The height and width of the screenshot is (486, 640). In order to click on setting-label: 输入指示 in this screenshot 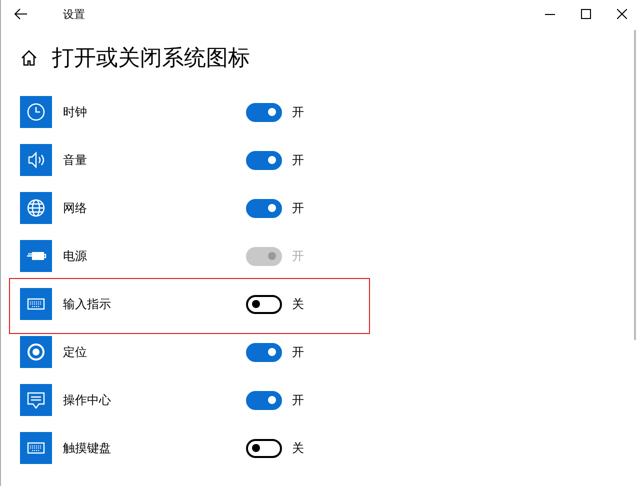, I will do `click(87, 304)`.